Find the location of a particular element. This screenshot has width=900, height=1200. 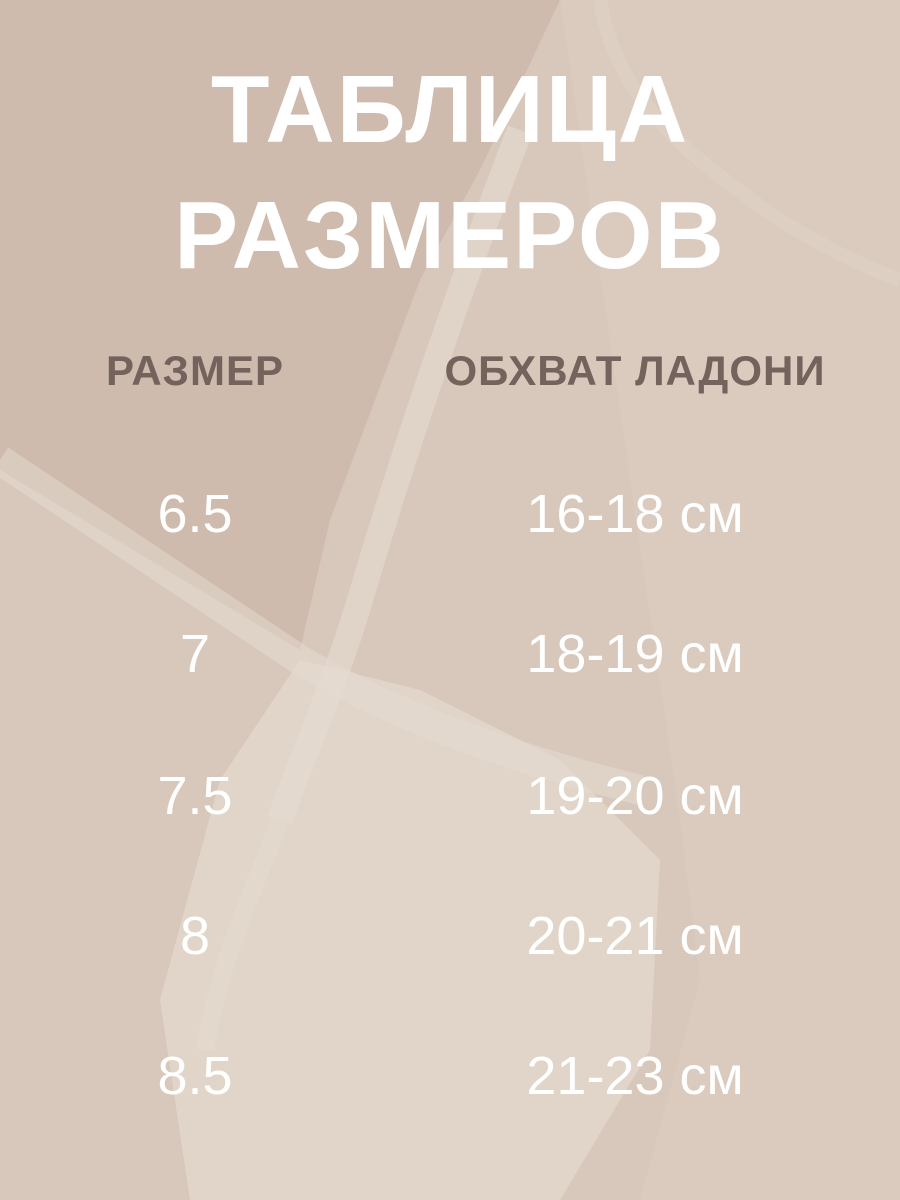

girth-cell: 16-18 см is located at coordinates (635, 514).